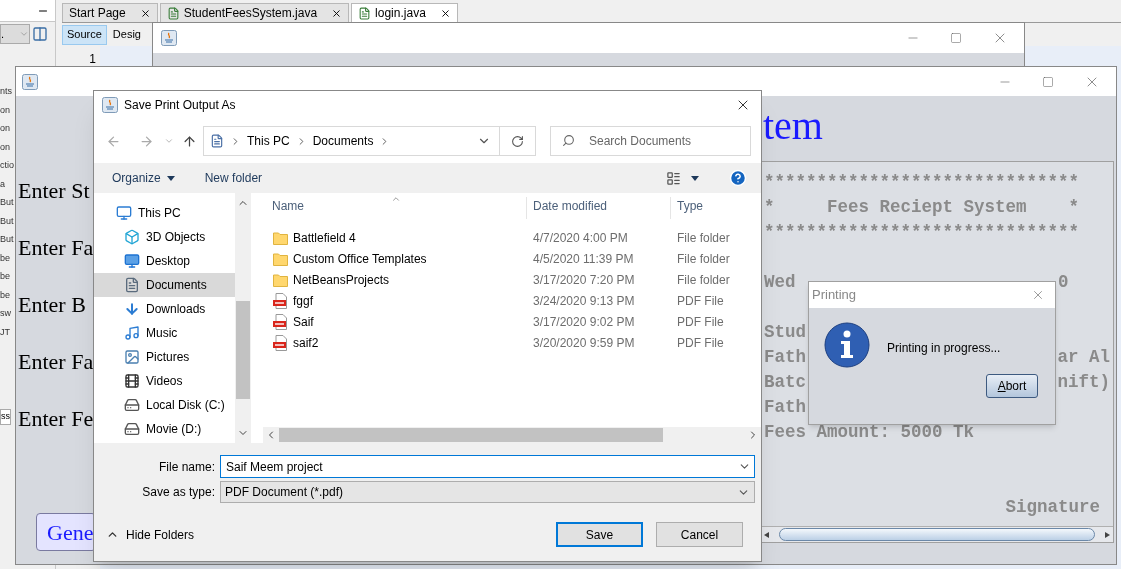 This screenshot has height=569, width=1121. I want to click on column-header: Type, so click(715, 208).